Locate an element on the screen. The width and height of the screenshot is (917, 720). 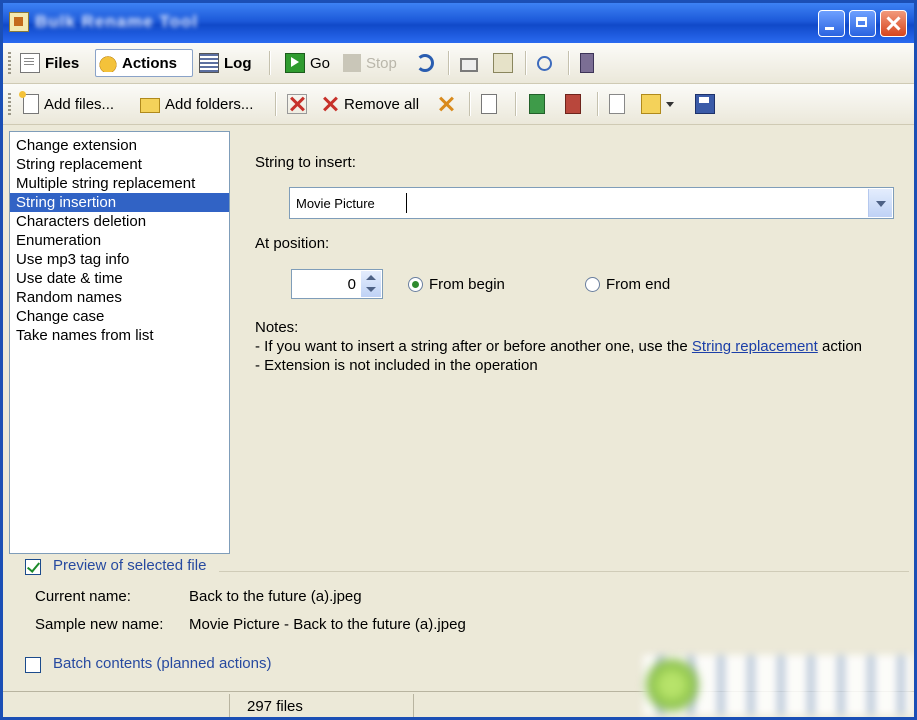
close-button is located at coordinates (893, 23).